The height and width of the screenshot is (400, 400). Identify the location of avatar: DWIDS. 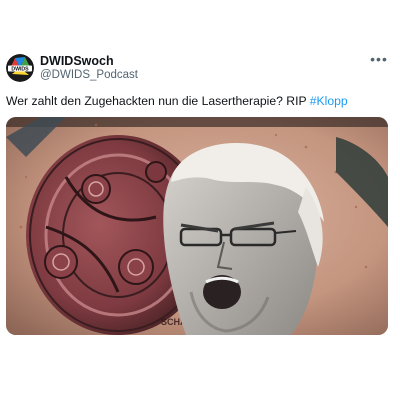
(20, 68).